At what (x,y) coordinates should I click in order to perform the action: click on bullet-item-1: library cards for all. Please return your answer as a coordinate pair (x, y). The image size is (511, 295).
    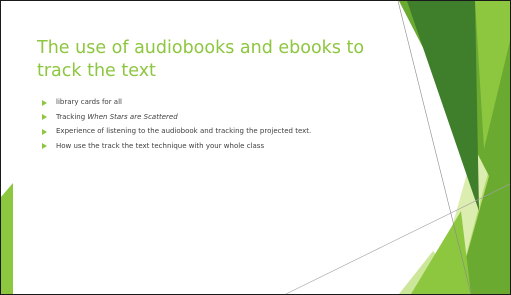
    Looking at the image, I should click on (212, 102).